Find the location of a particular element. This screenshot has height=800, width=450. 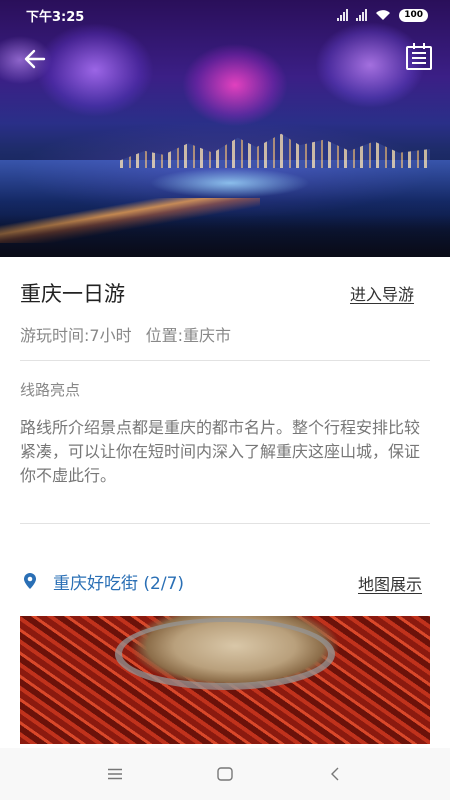

shore-shadow is located at coordinates (225, 236).